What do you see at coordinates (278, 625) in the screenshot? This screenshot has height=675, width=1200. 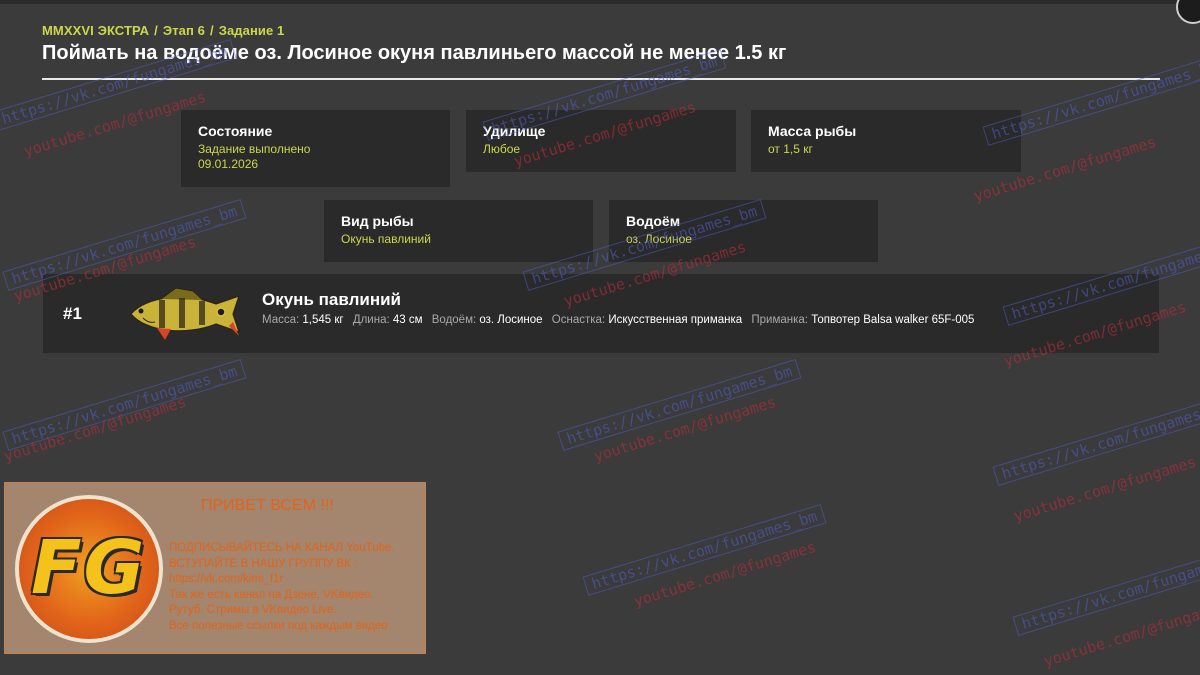 I see `promo-line: Все полезные ссылки под каждым видео` at bounding box center [278, 625].